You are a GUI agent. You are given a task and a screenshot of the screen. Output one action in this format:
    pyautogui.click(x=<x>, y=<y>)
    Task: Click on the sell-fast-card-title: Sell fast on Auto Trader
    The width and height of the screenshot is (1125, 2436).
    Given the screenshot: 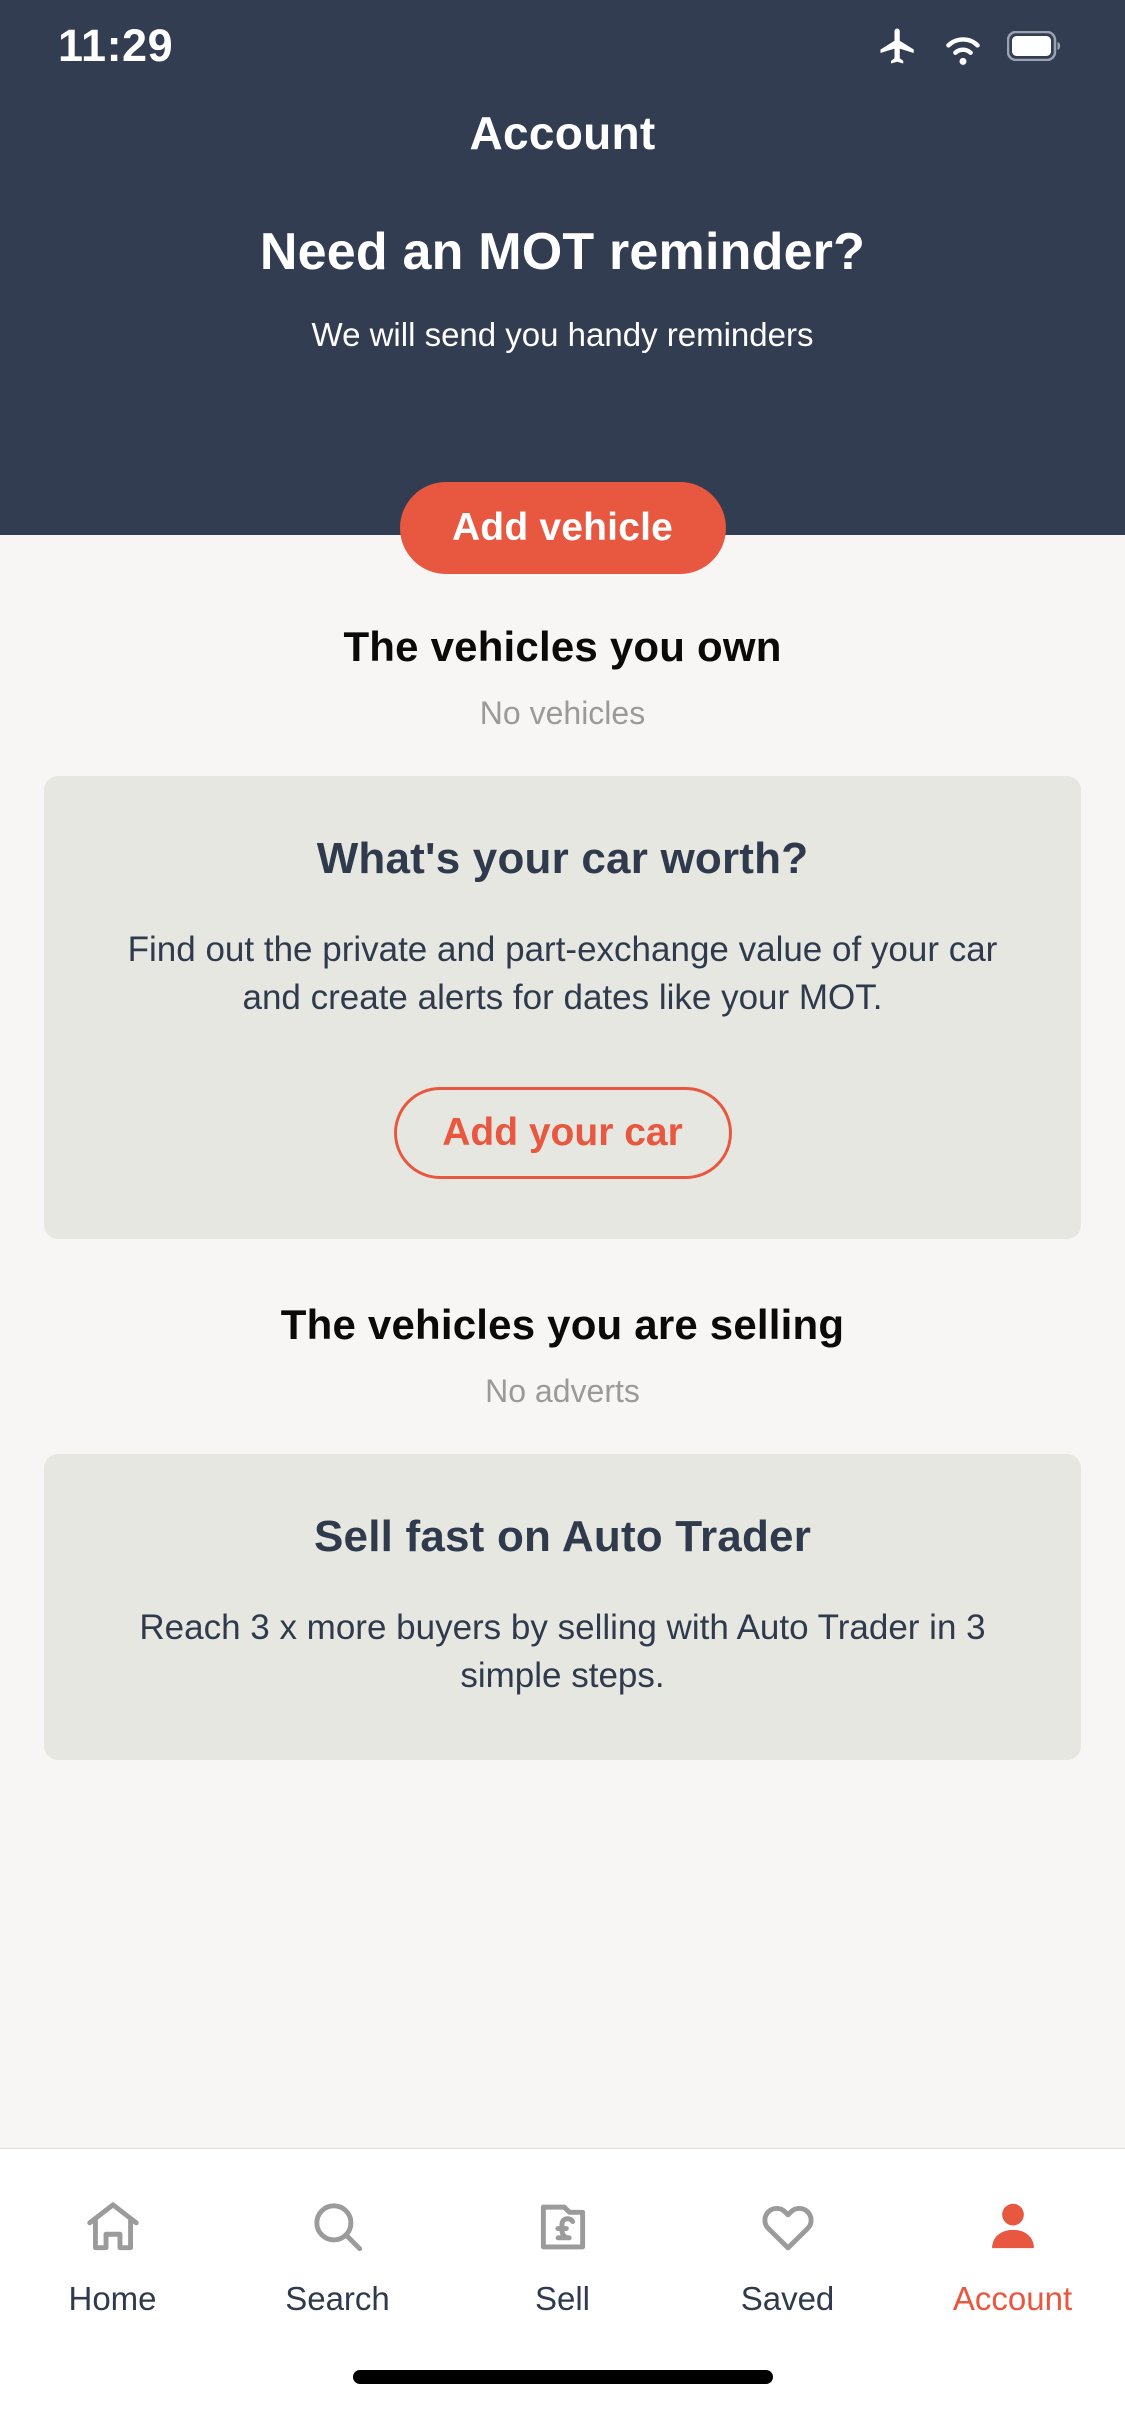 What is the action you would take?
    pyautogui.click(x=562, y=1536)
    